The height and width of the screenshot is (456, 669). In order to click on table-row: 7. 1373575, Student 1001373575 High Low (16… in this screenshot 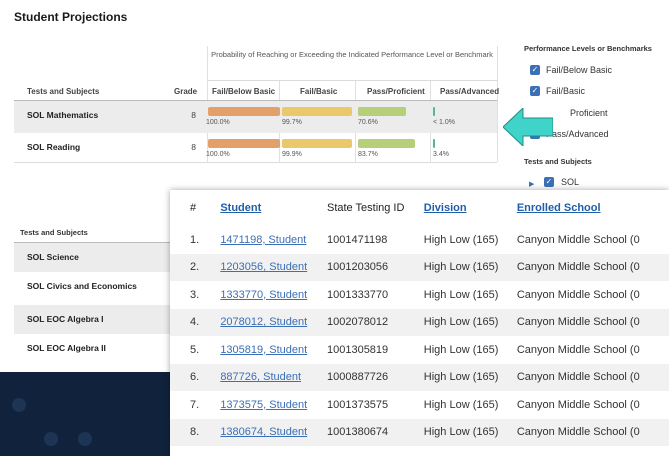, I will do `click(419, 405)`.